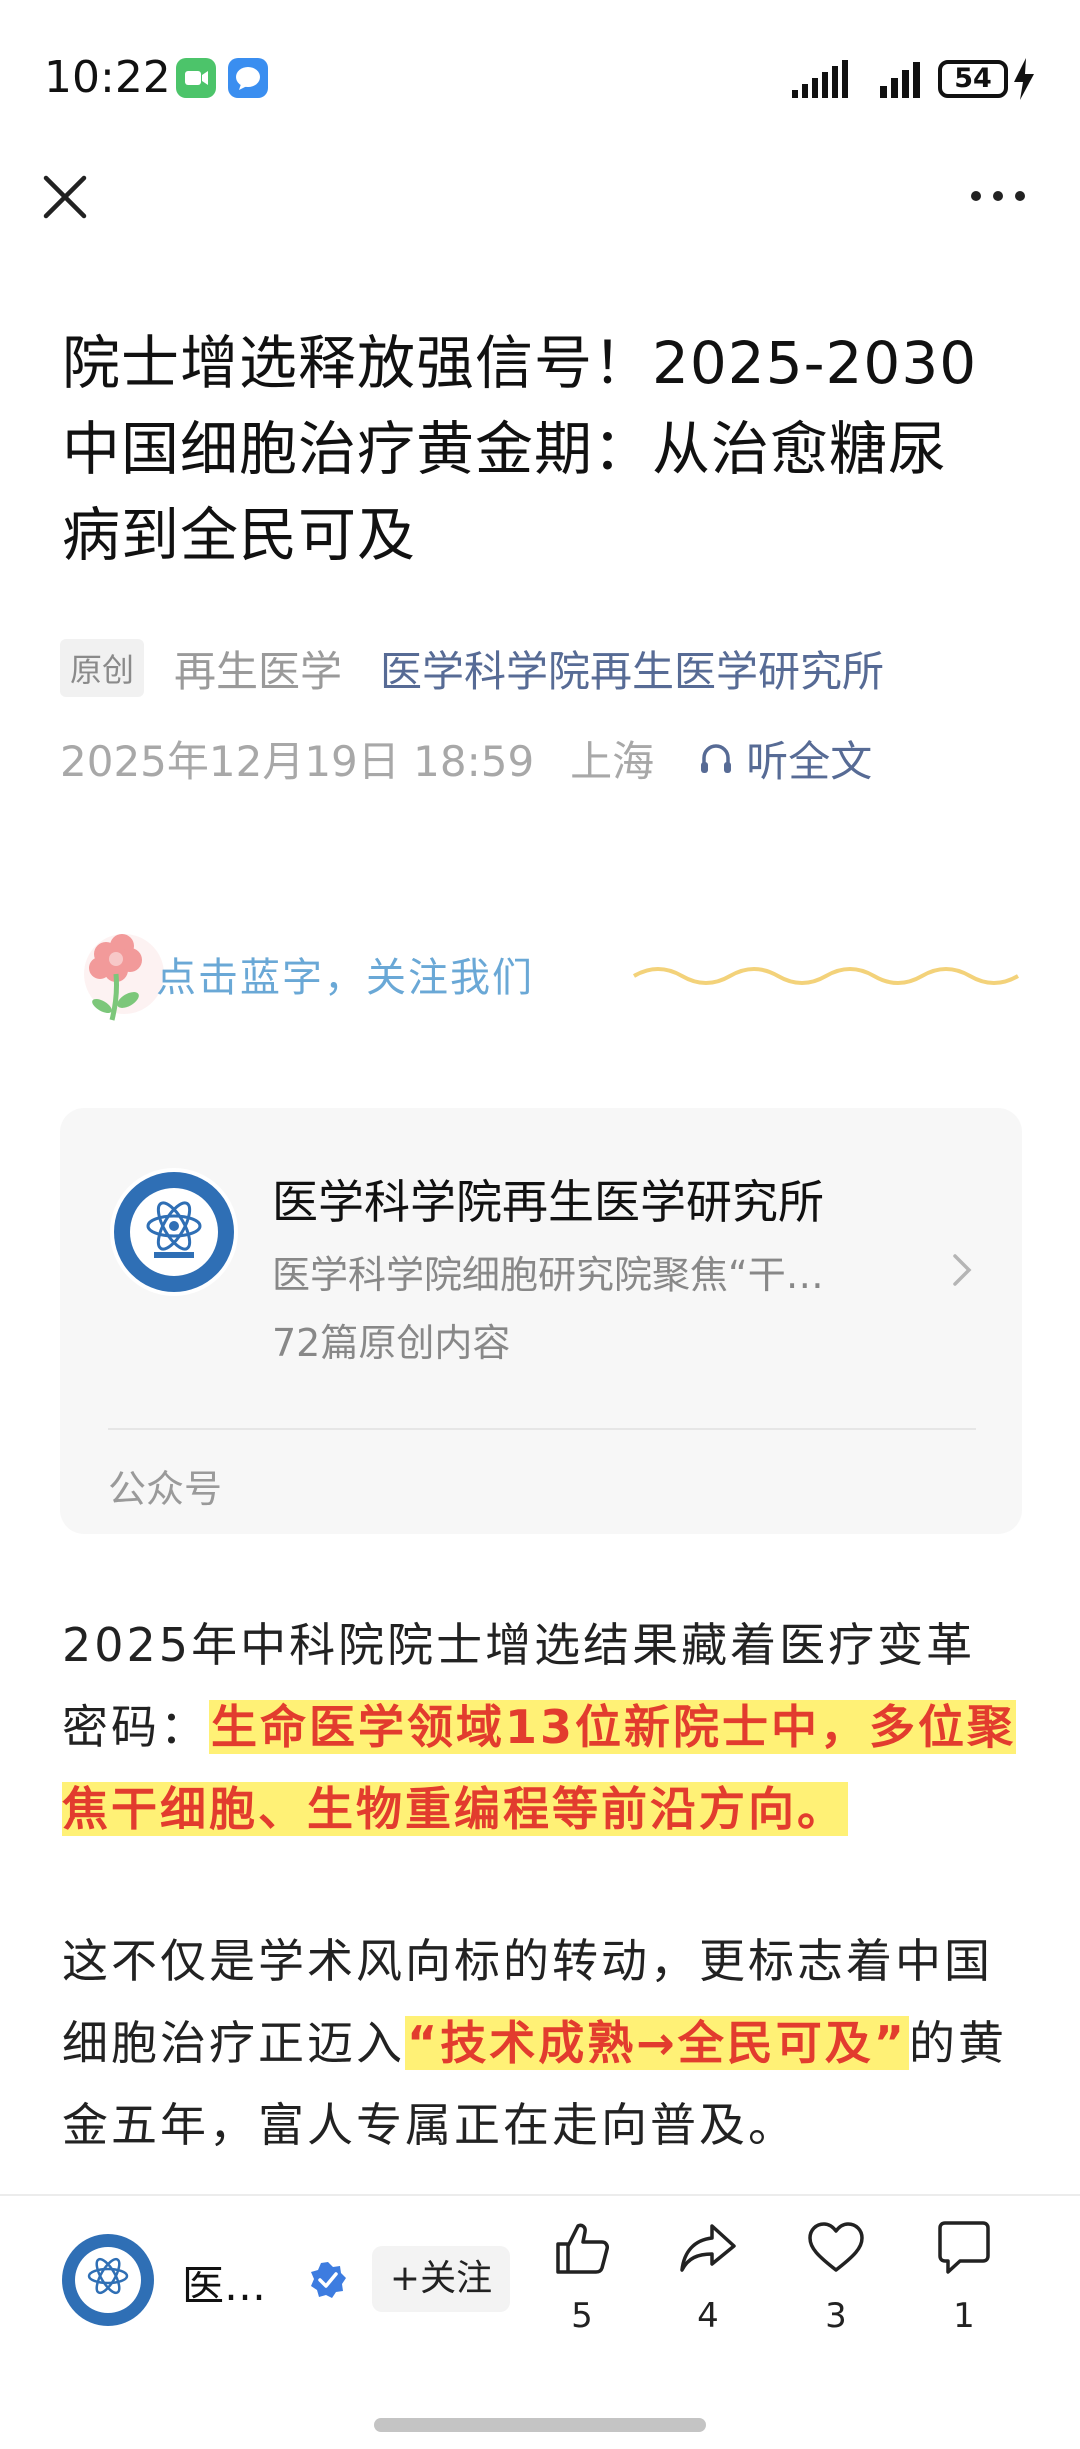 This screenshot has width=1080, height=2449. Describe the element at coordinates (345, 974) in the screenshot. I see `follow-tip-text: 点击蓝字，关注我们` at that location.